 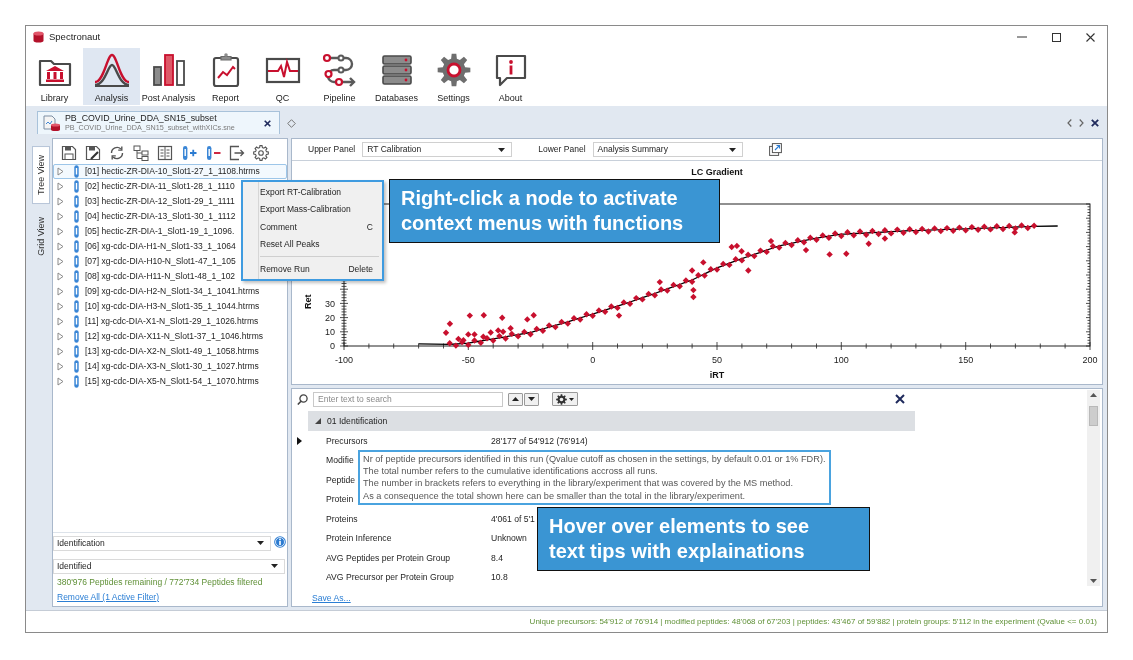 I want to click on popout-icon, so click(x=775, y=149).